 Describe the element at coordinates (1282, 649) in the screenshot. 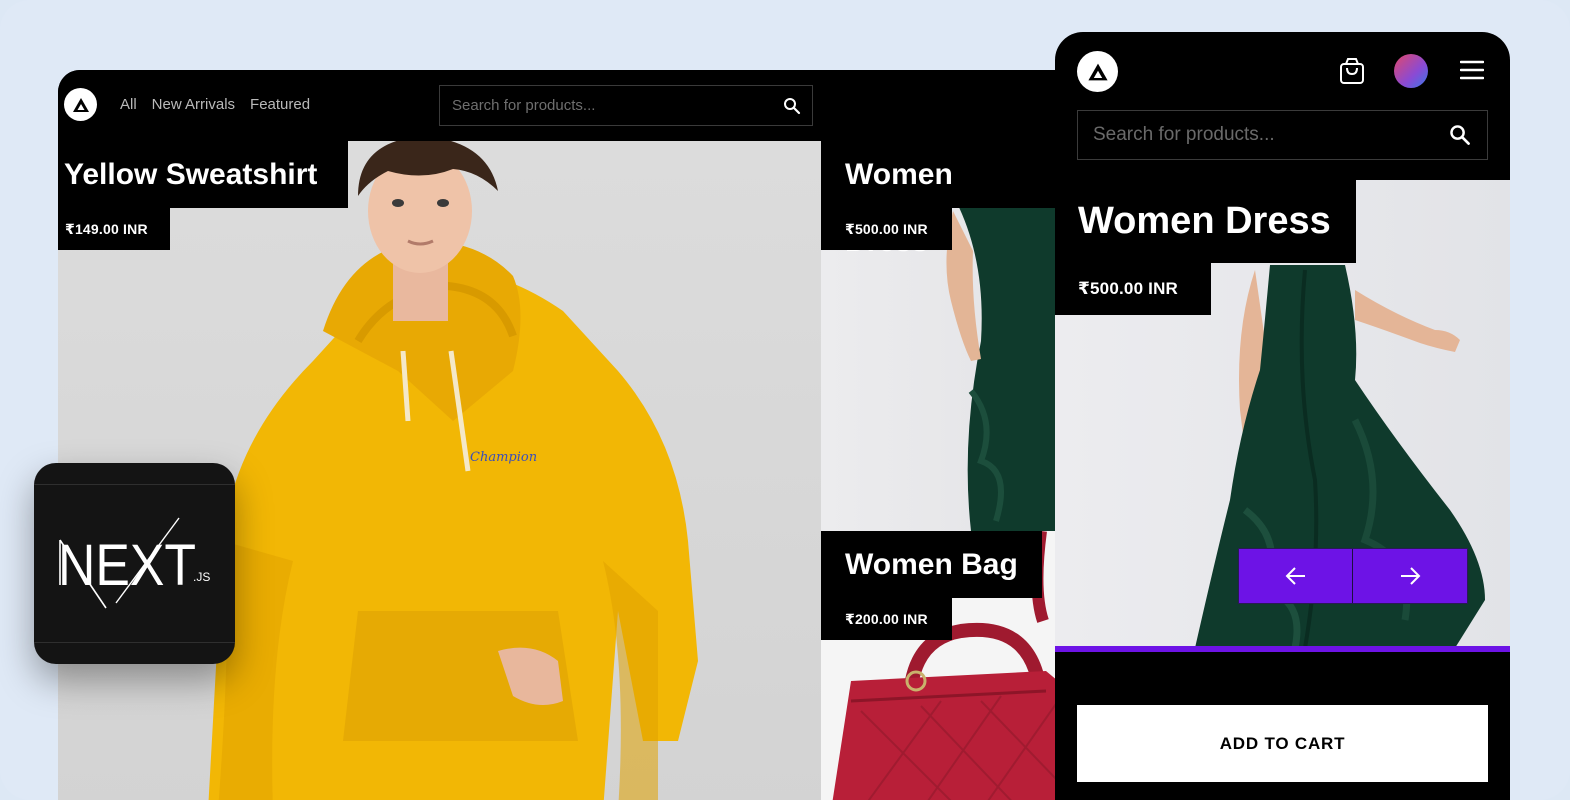

I see `accent-bar` at that location.